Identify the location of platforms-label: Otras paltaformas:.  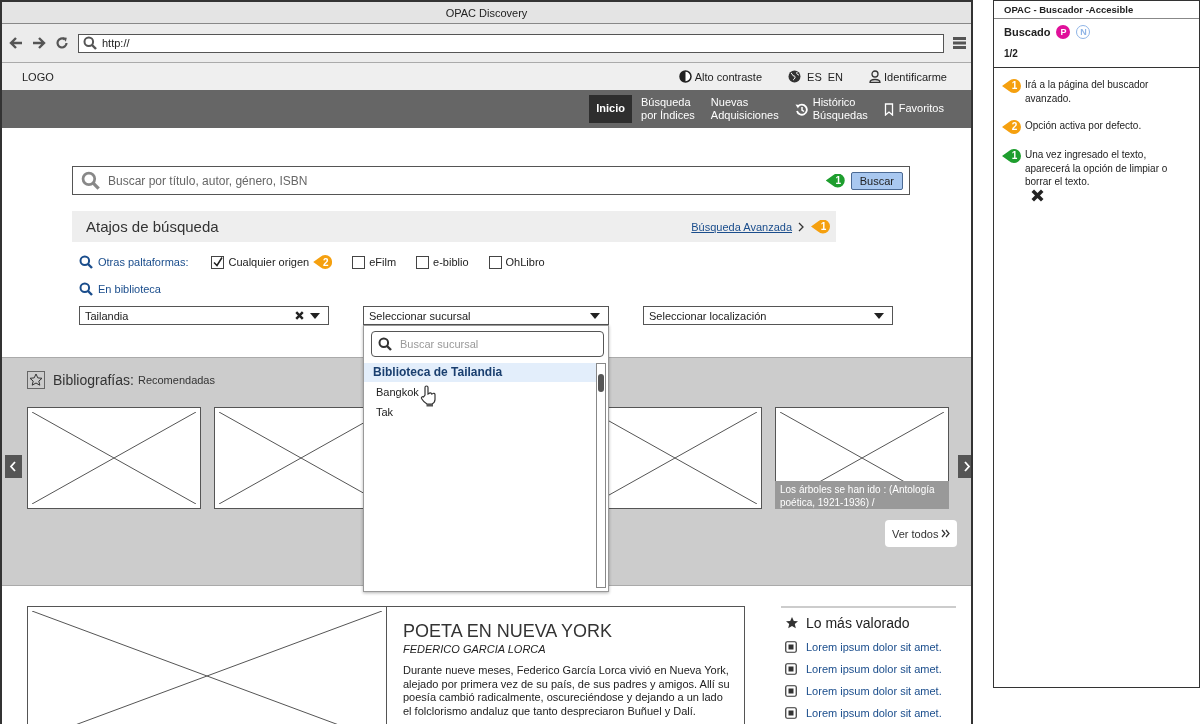
(143, 262).